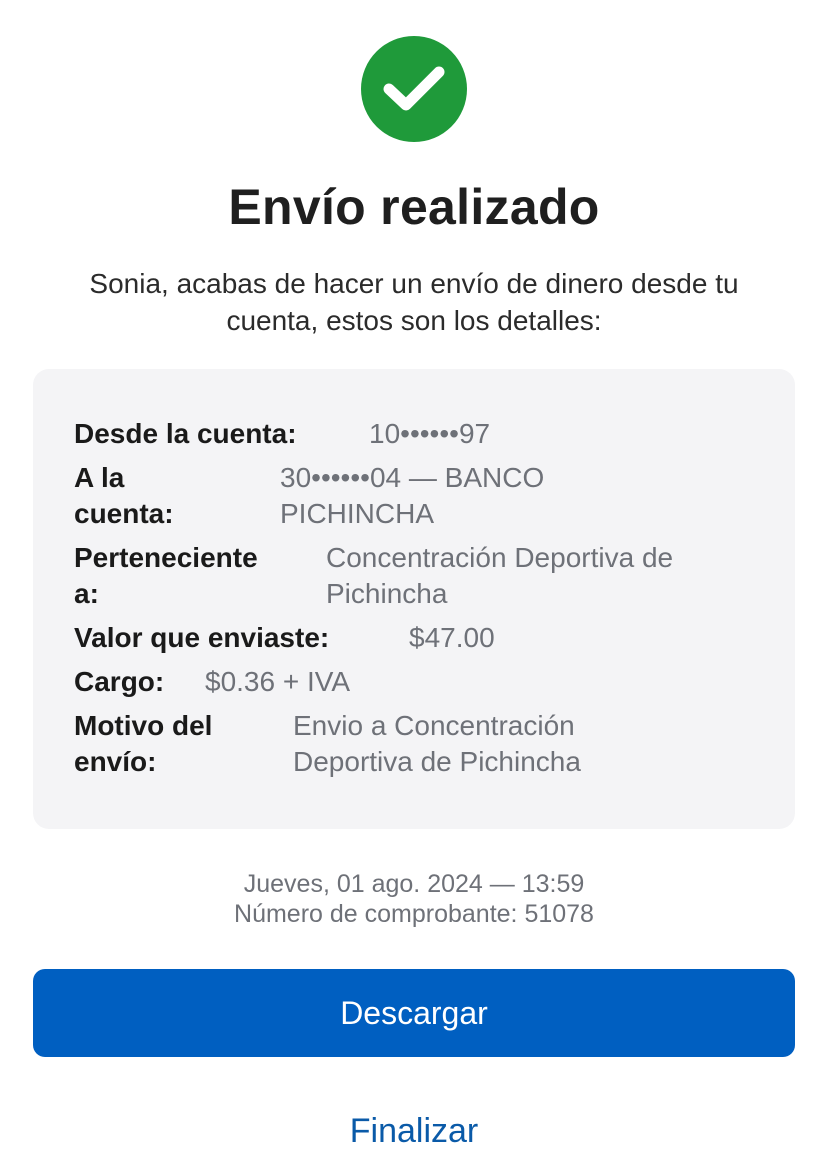  I want to click on fee-label: Cargo:, so click(119, 681).